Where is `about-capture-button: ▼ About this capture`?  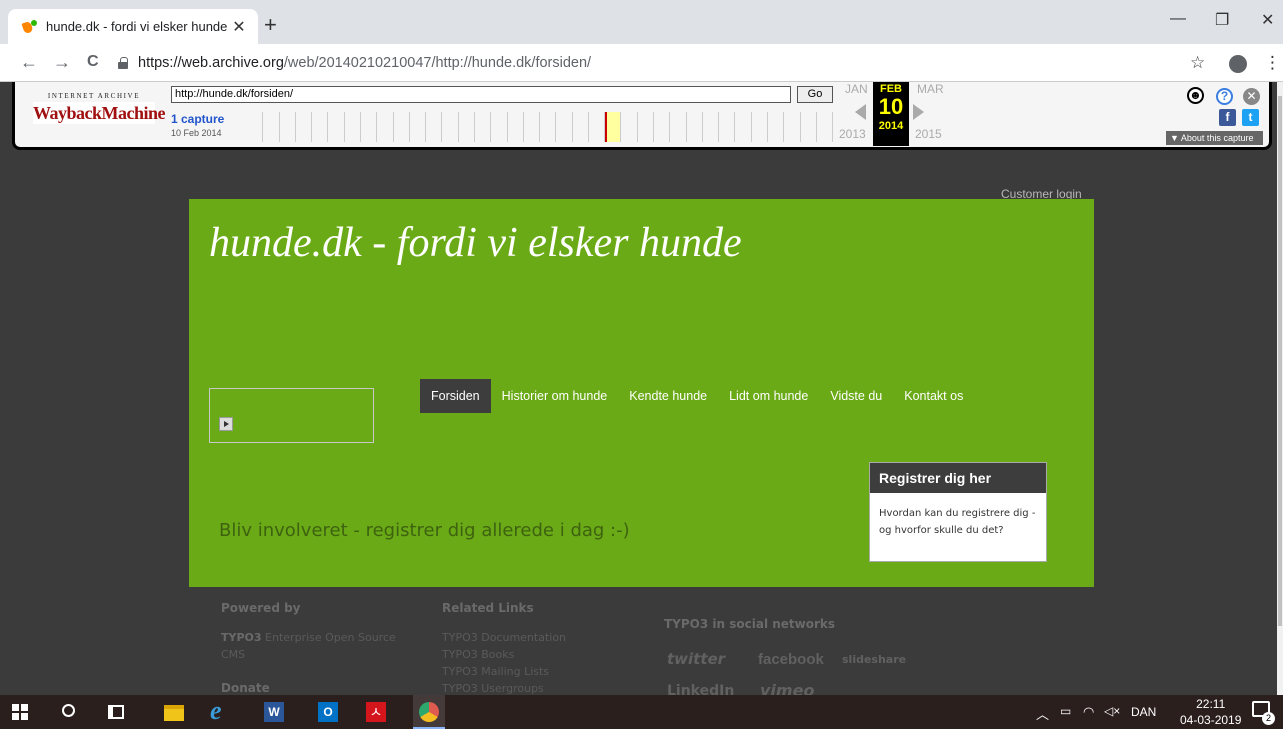
about-capture-button: ▼ About this capture is located at coordinates (1214, 138).